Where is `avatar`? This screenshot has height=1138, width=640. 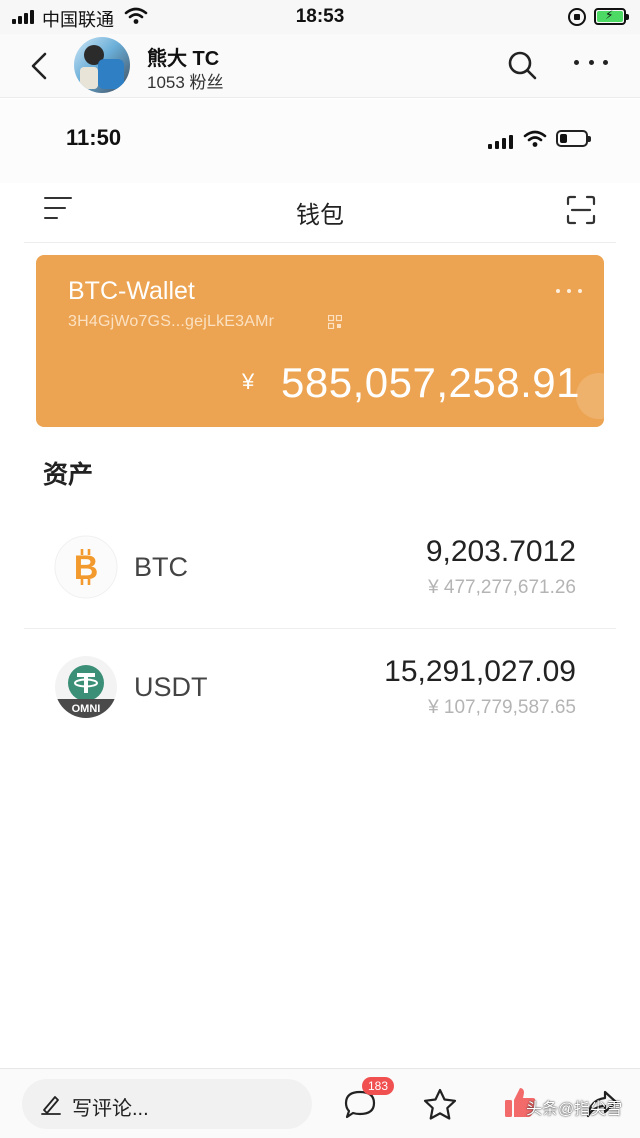
avatar is located at coordinates (102, 65).